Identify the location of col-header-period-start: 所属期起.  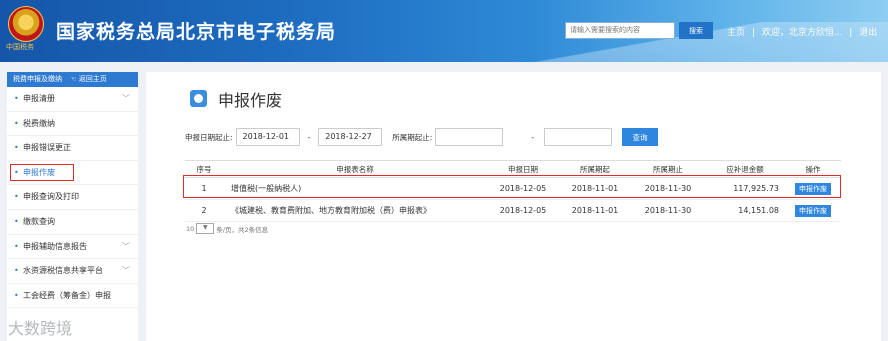
(595, 169).